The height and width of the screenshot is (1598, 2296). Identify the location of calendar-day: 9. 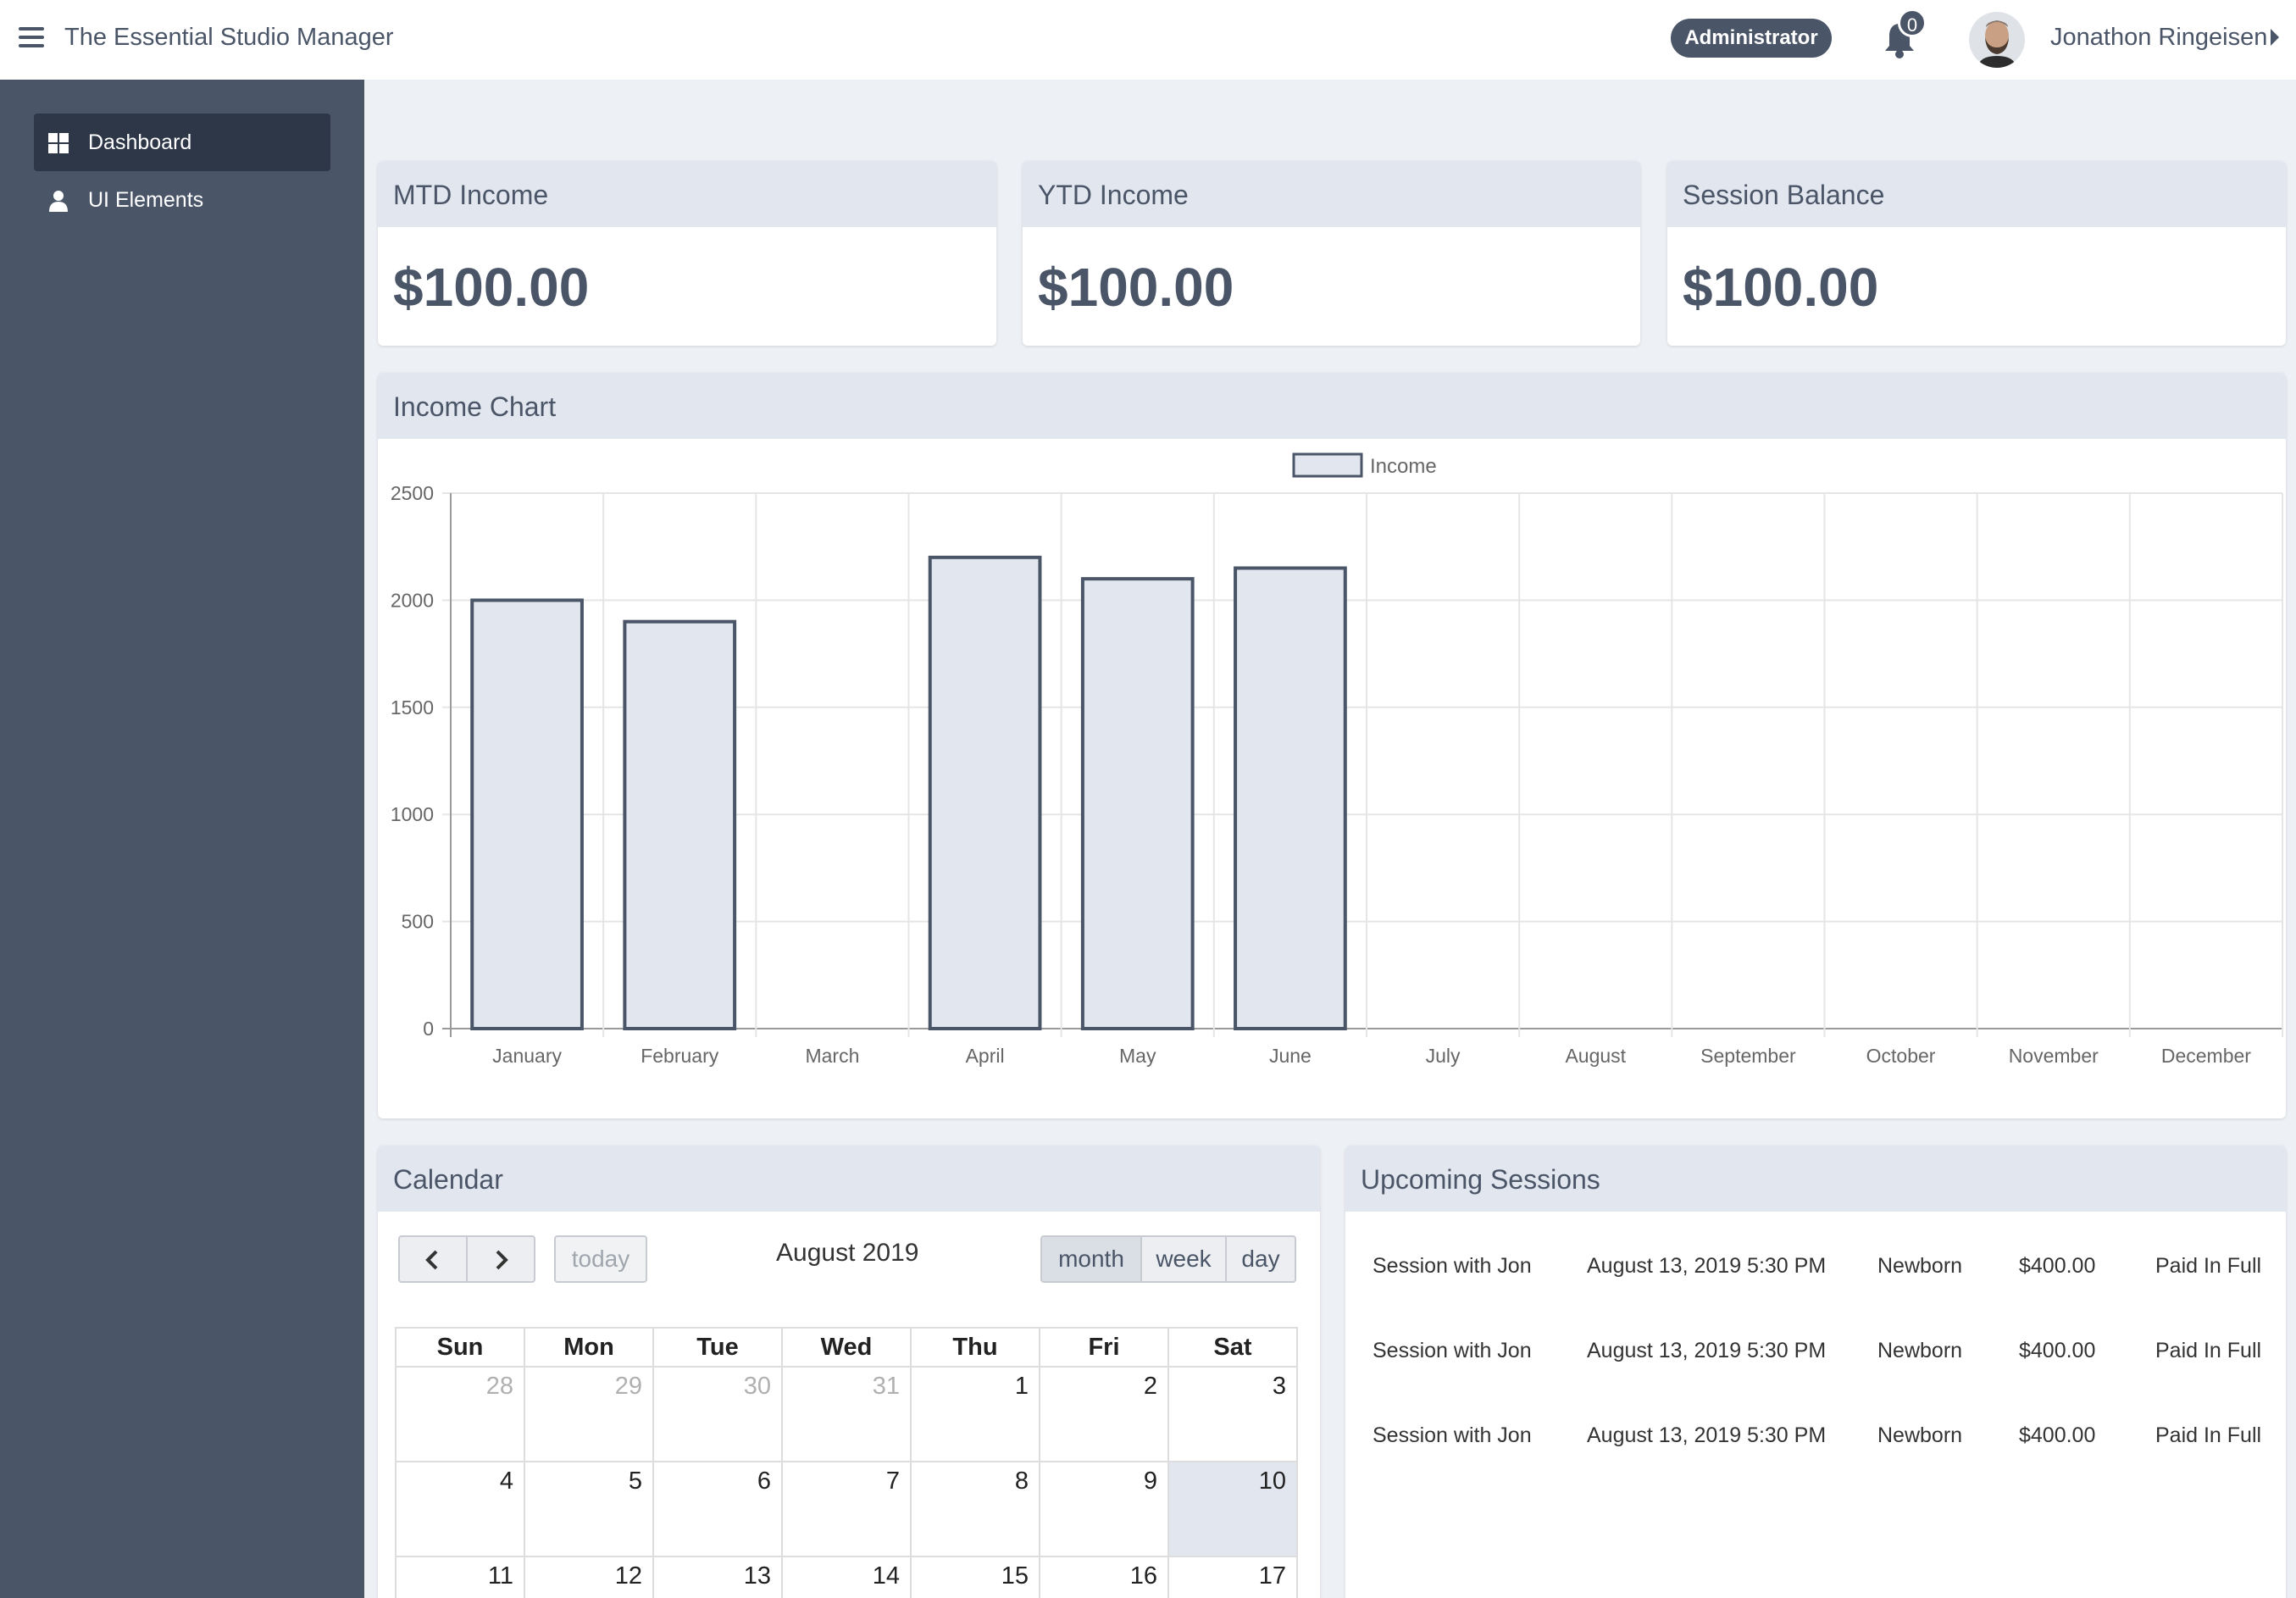
(1104, 1509).